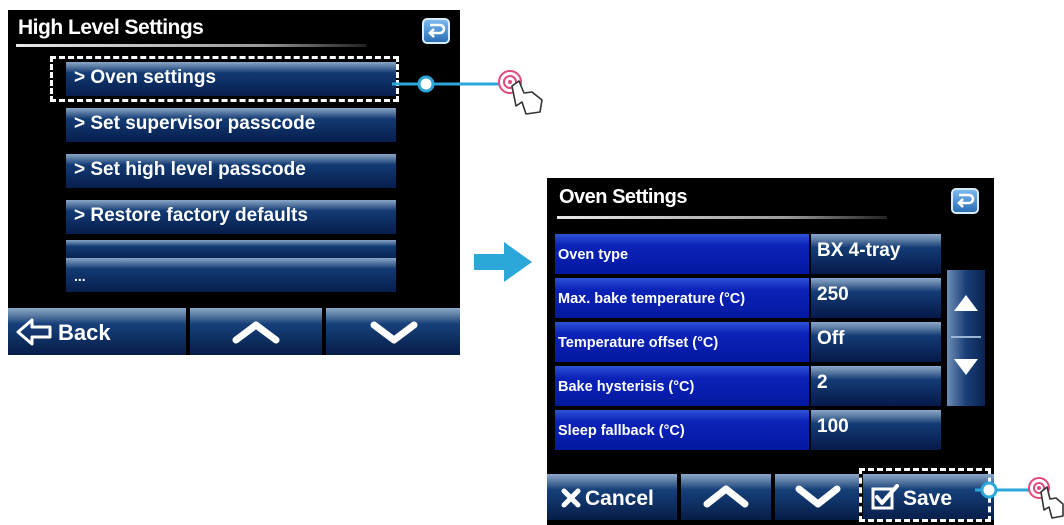  Describe the element at coordinates (190, 169) in the screenshot. I see `menu-item-label: > Set high level passcode` at that location.